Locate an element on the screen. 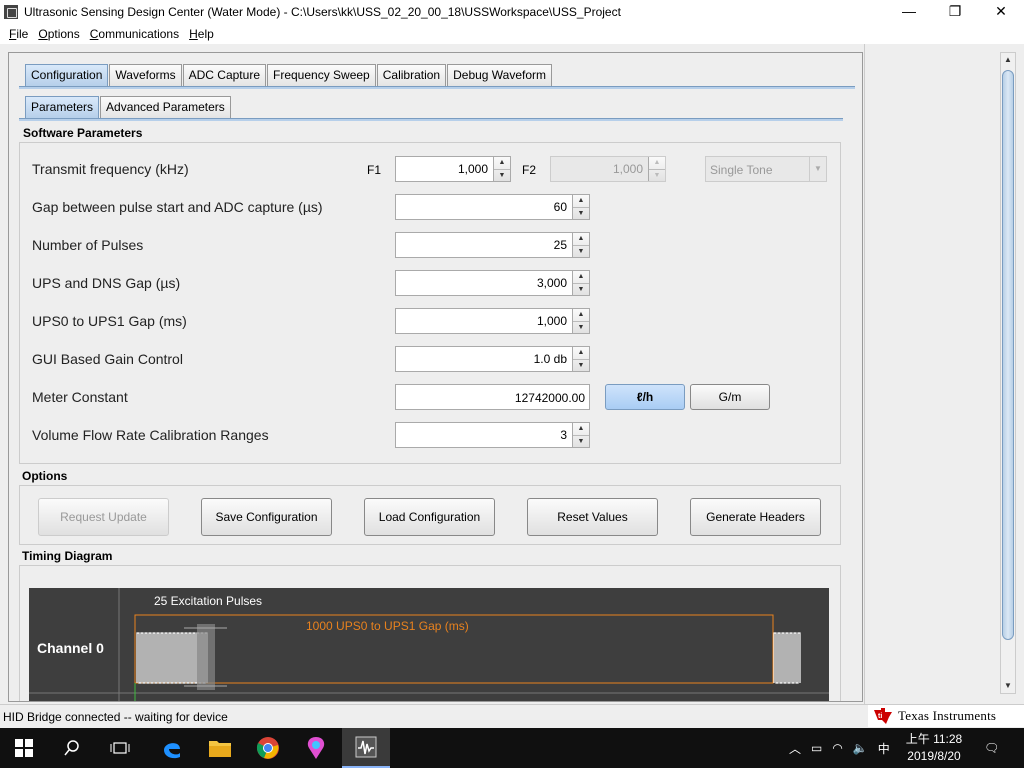 Image resolution: width=1024 pixels, height=768 pixels. excitation-pulses-right is located at coordinates (787, 658).